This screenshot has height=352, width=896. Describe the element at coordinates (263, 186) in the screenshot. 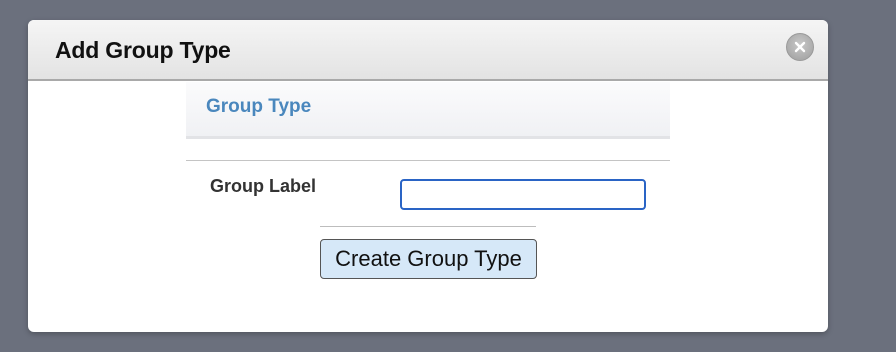

I see `group-label-label: Group Label` at that location.